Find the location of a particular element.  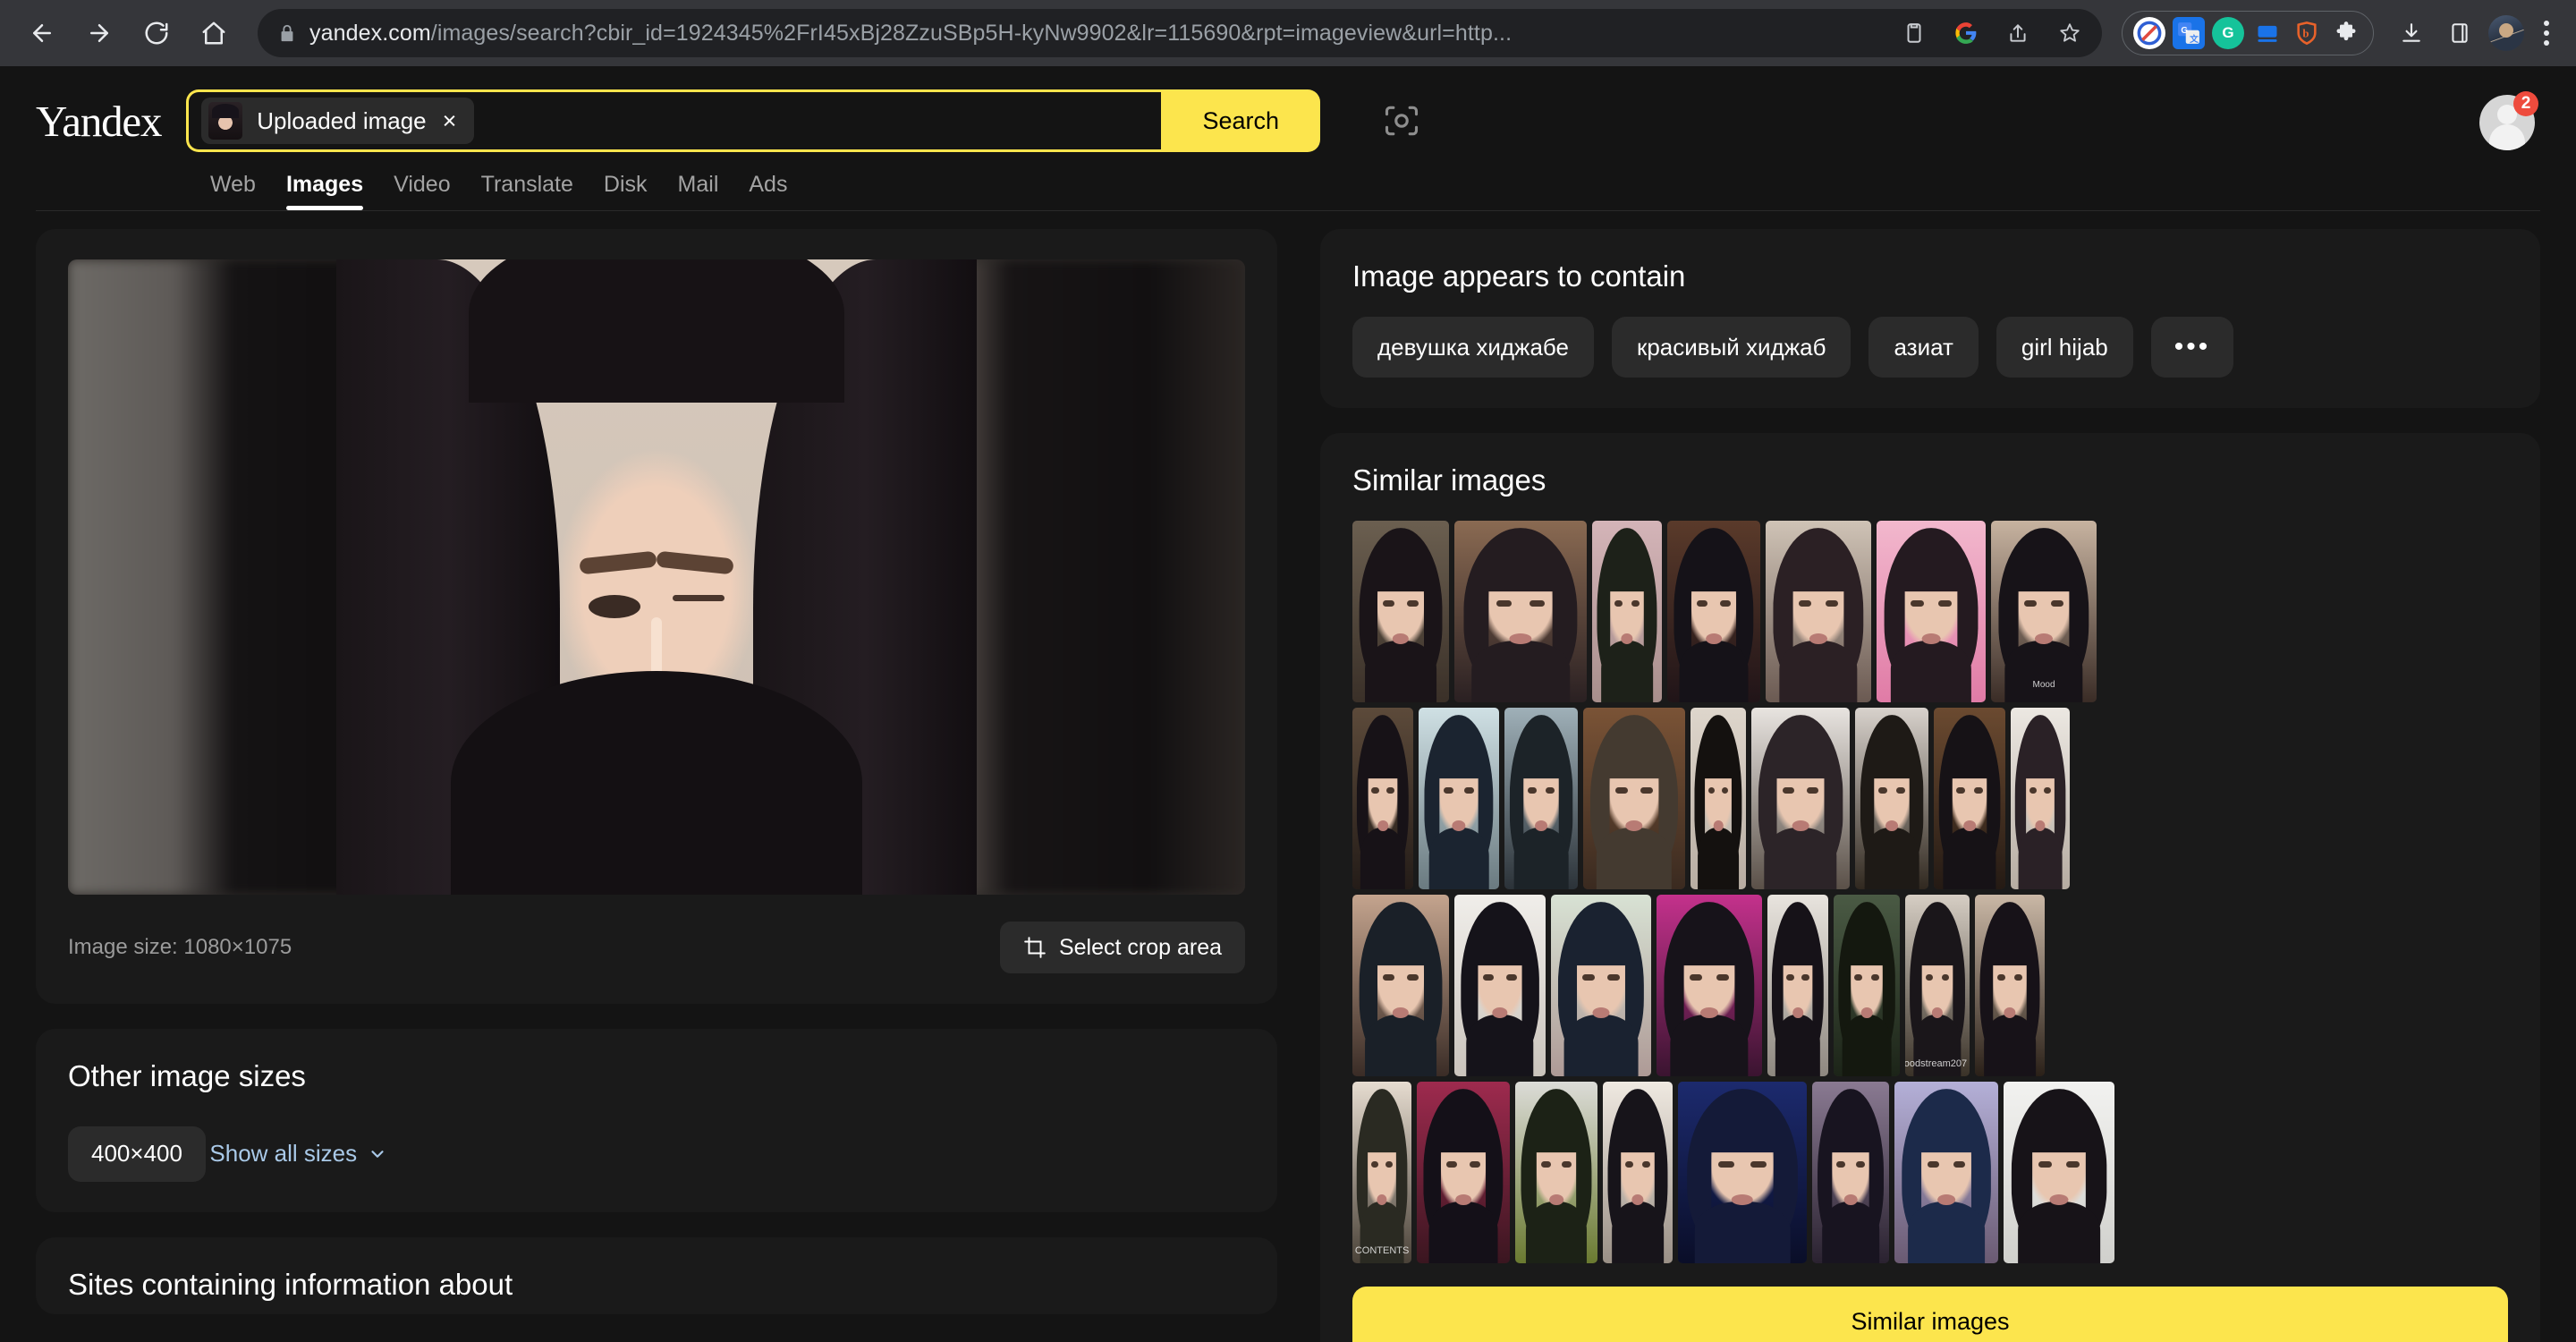

google-icon is located at coordinates (1966, 33).